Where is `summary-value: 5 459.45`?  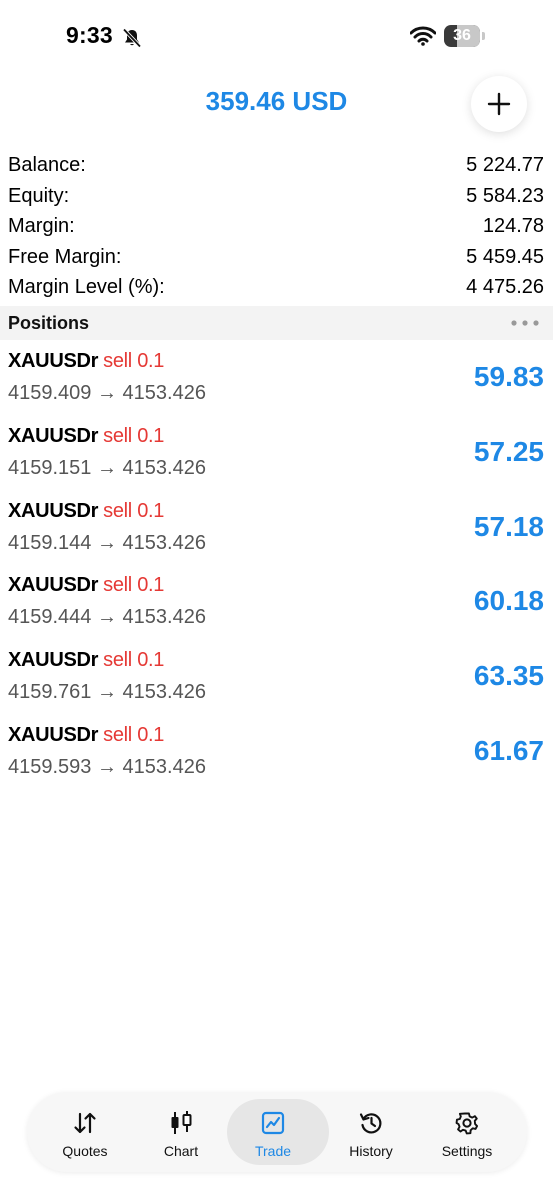 summary-value: 5 459.45 is located at coordinates (505, 256).